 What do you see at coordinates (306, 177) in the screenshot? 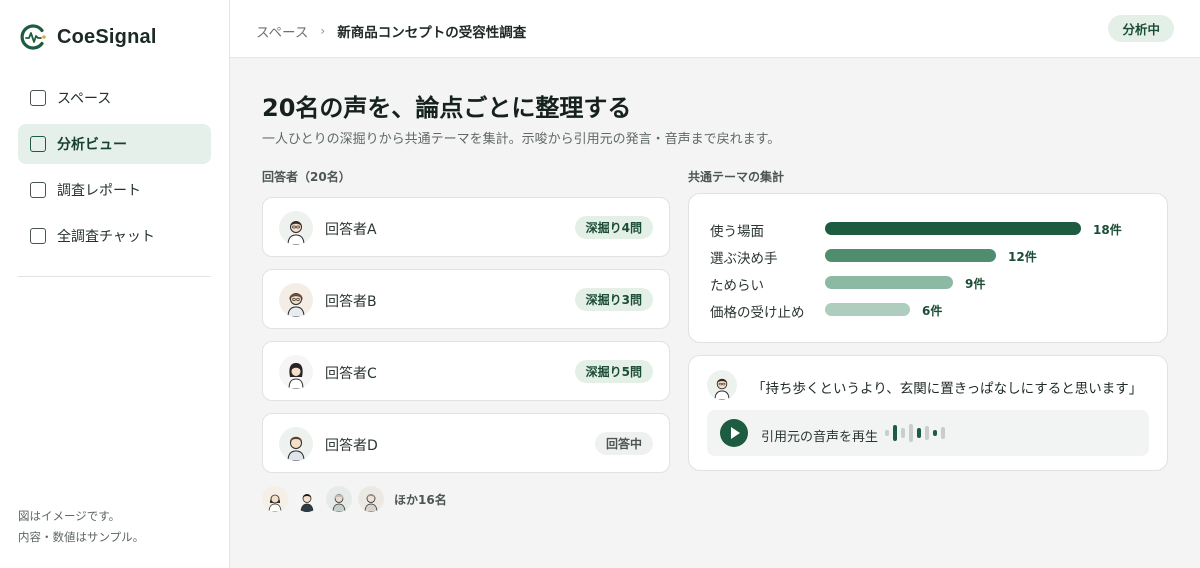
I see `respondents-heading: 回答者（20名）` at bounding box center [306, 177].